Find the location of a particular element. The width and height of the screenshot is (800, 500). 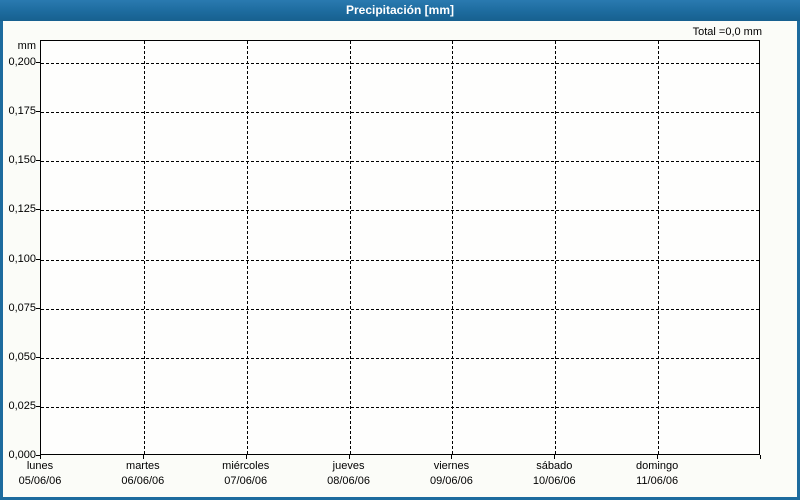

y-tick-label: 0,075 is located at coordinates (22, 307).